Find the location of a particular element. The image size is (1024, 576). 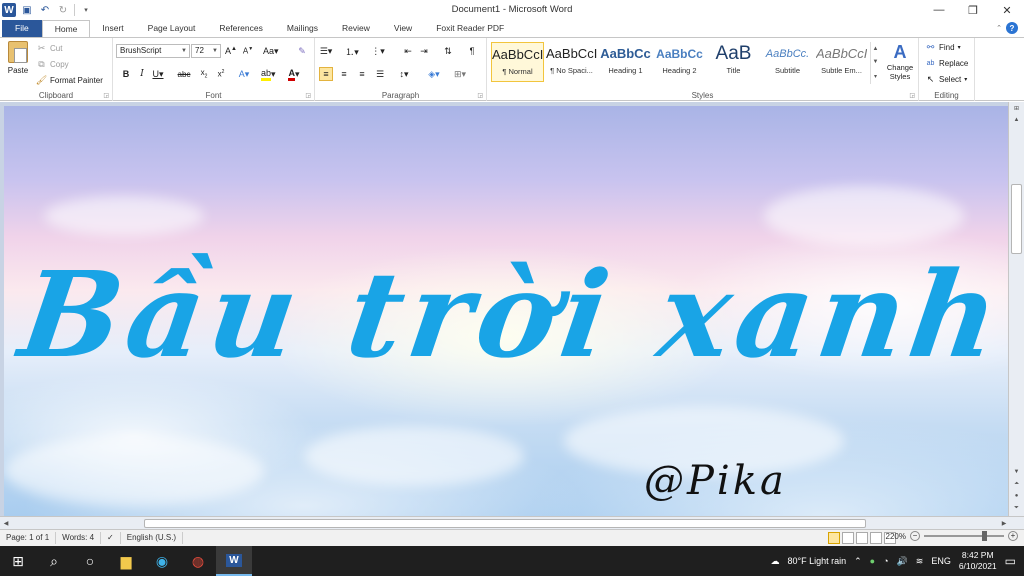

more-icon: ▾ is located at coordinates (875, 76).